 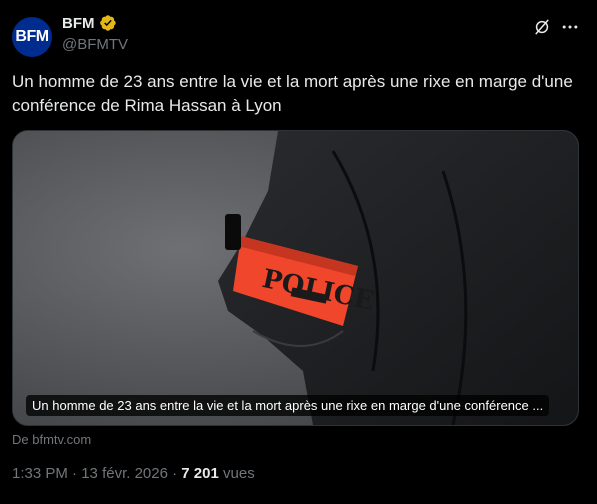 I want to click on more-dots-icon, so click(x=570, y=27).